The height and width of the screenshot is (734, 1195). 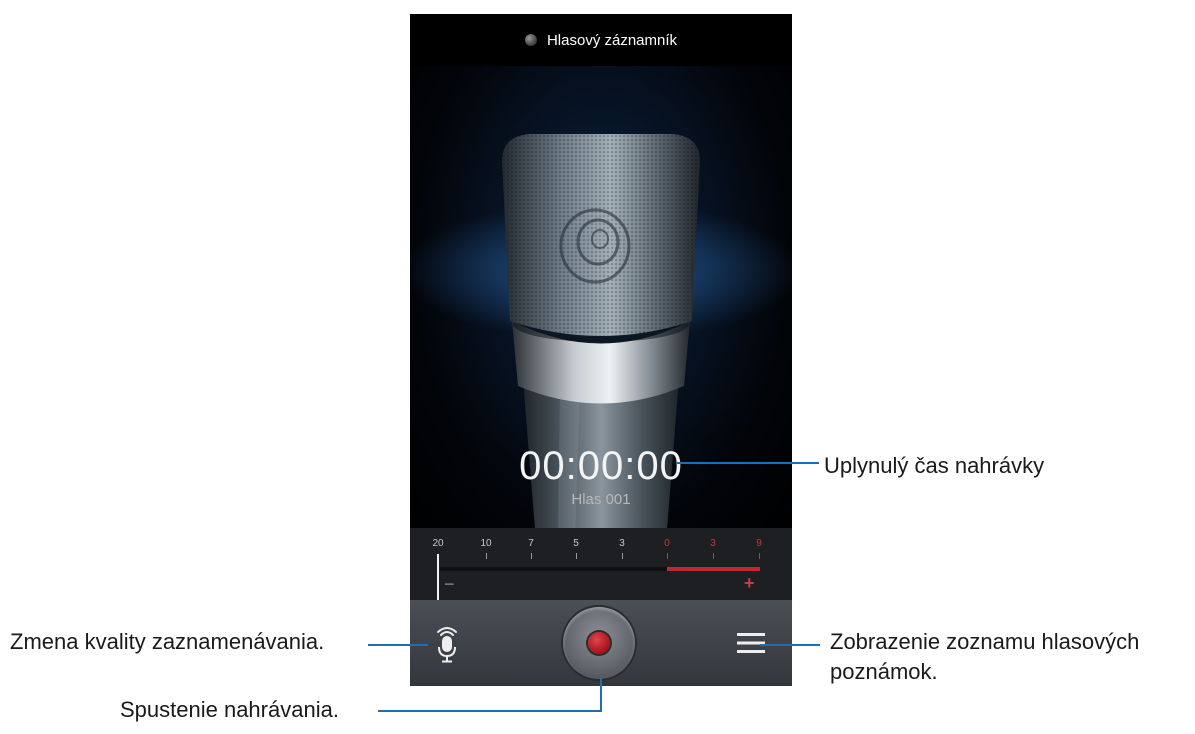 What do you see at coordinates (601, 466) in the screenshot?
I see `elapsed-time: 00:00:00` at bounding box center [601, 466].